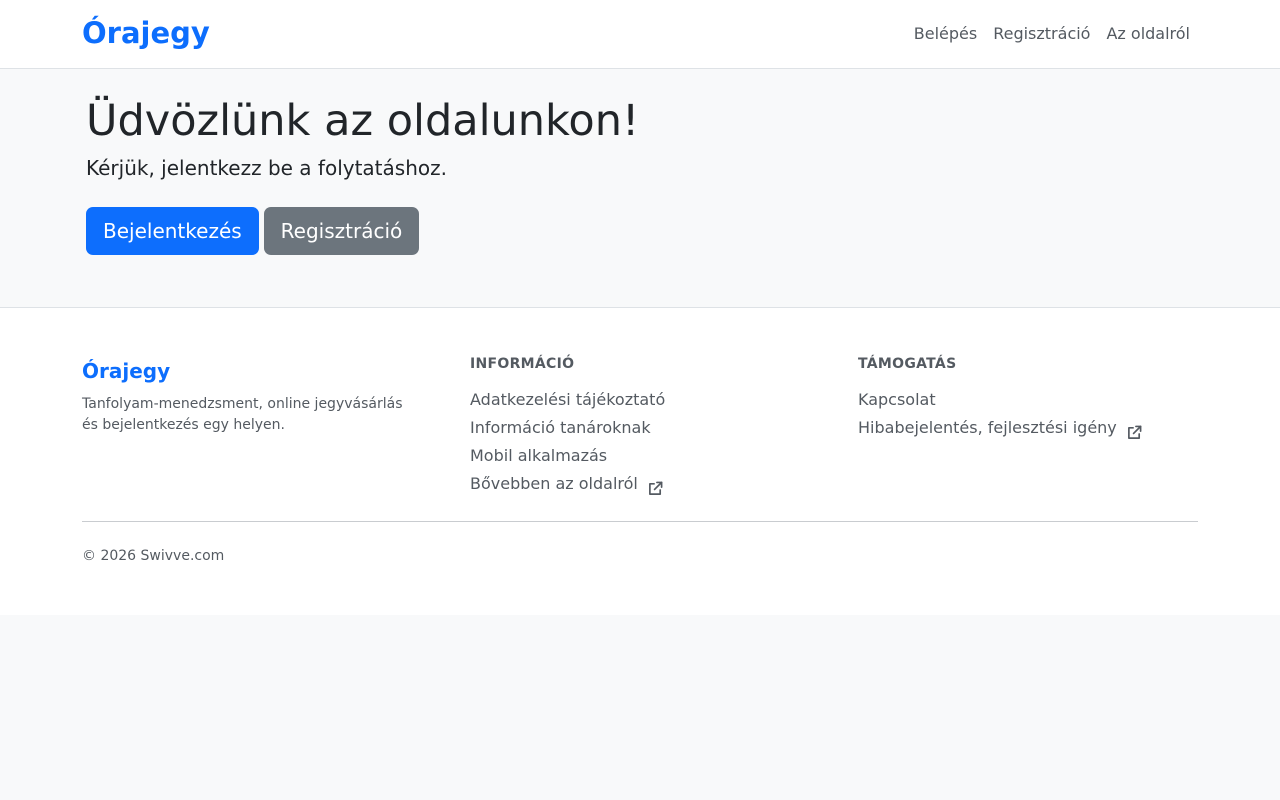  What do you see at coordinates (341, 231) in the screenshot?
I see `register-button: Regisztráció` at bounding box center [341, 231].